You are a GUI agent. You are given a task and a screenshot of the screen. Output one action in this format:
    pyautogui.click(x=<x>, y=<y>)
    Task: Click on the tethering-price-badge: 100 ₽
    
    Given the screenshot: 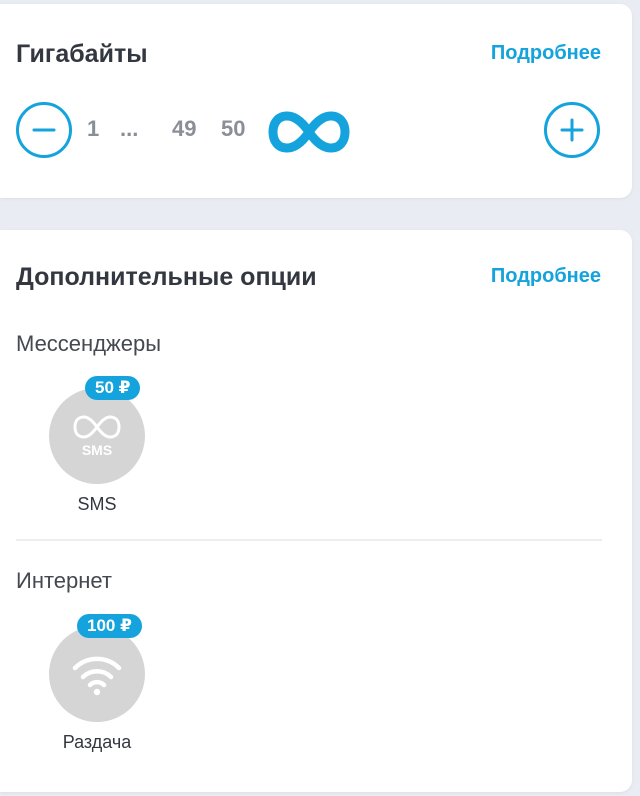 What is the action you would take?
    pyautogui.click(x=109, y=626)
    